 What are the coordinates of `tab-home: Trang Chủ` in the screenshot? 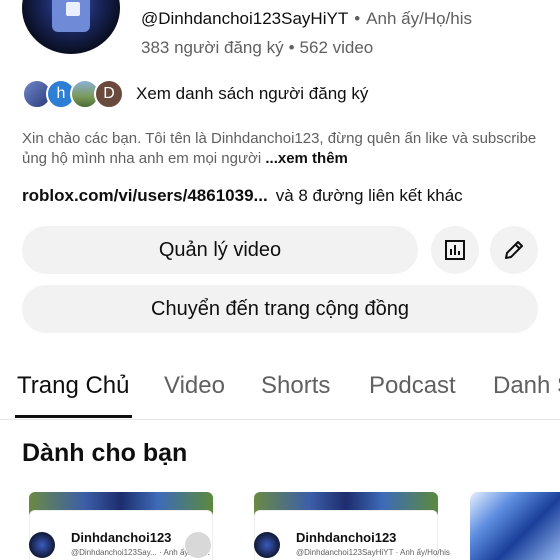 It's located at (73, 386).